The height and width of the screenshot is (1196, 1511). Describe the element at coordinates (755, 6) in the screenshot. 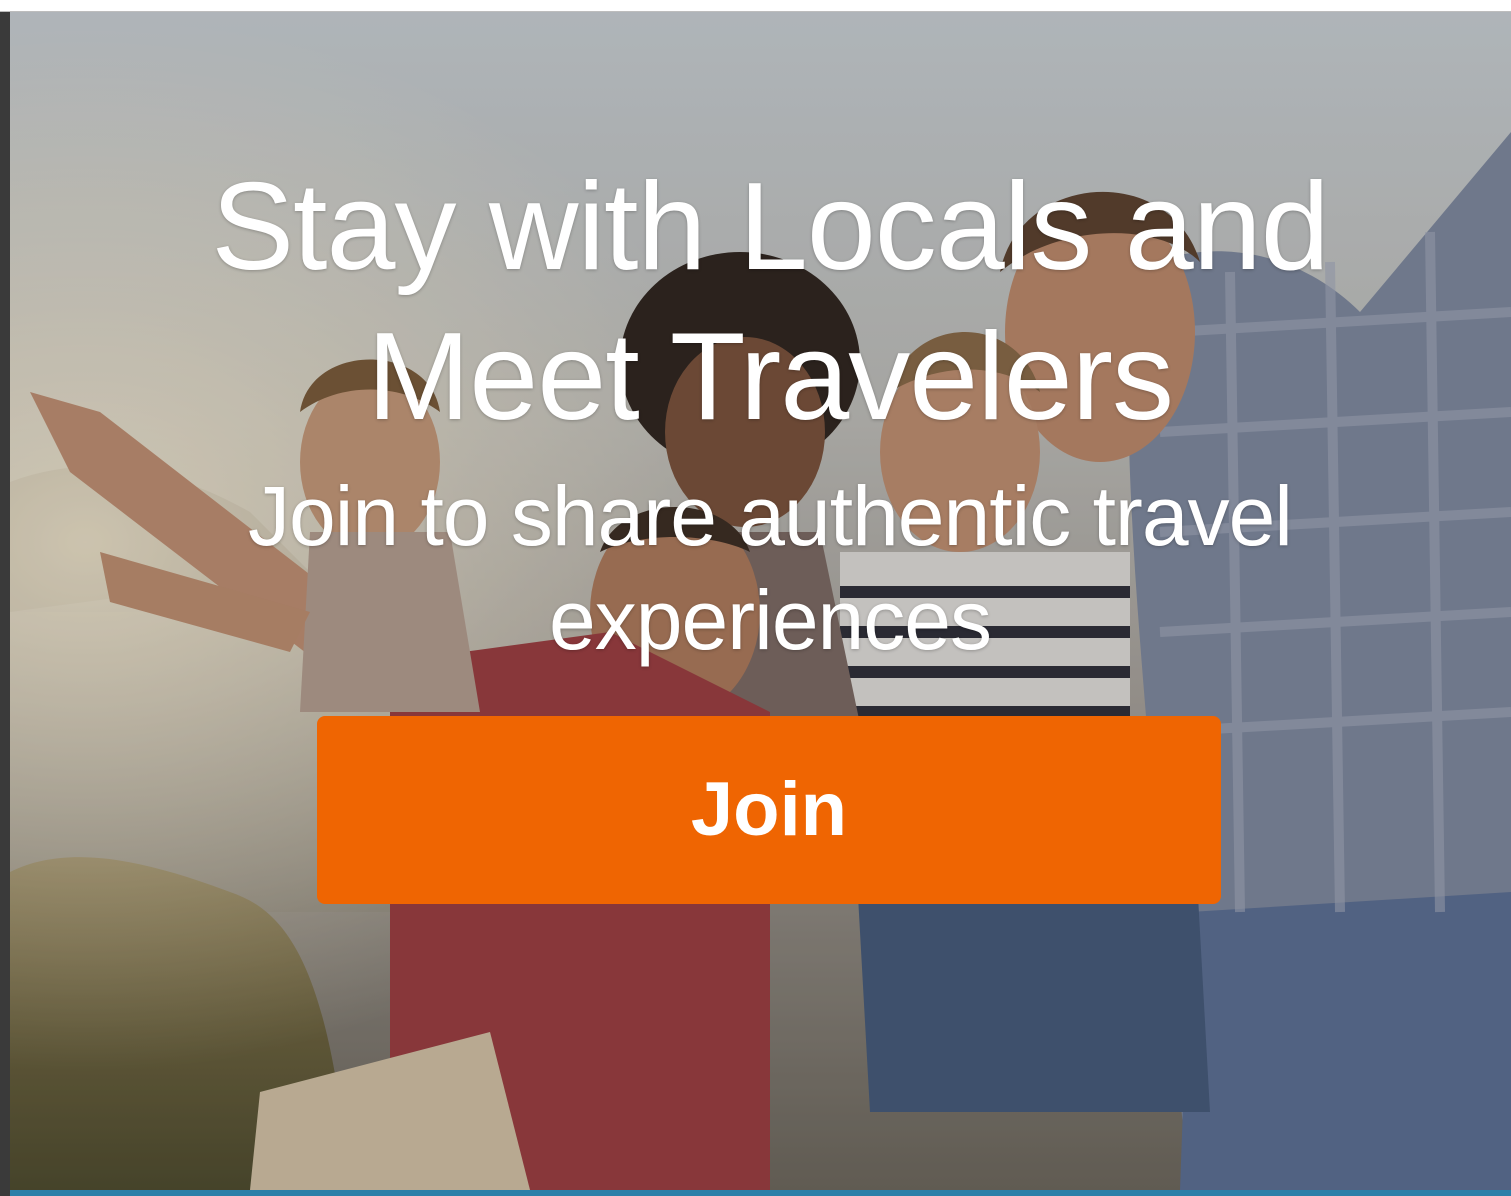

I see `top-bar` at that location.